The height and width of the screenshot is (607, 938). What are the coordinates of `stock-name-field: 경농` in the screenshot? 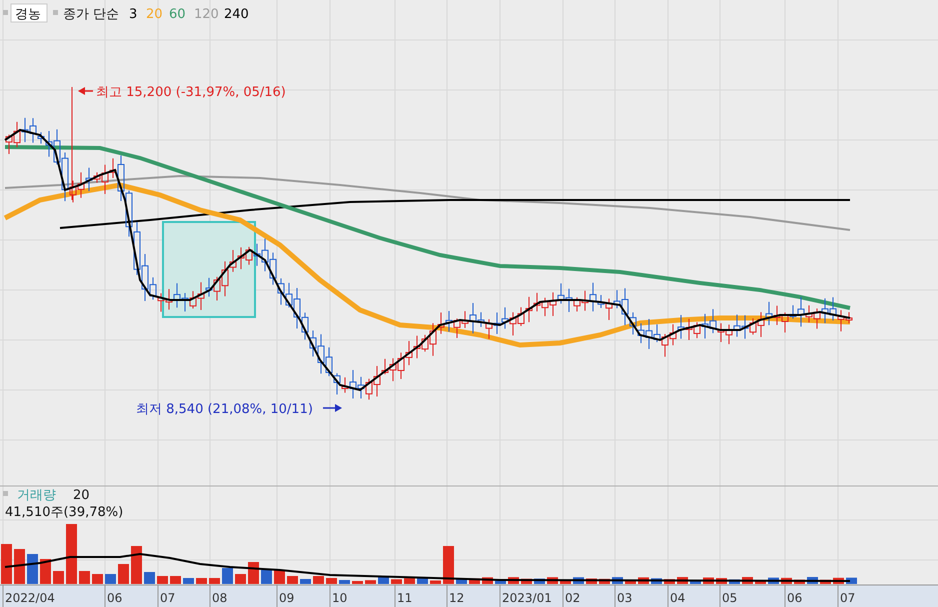 It's located at (29, 13).